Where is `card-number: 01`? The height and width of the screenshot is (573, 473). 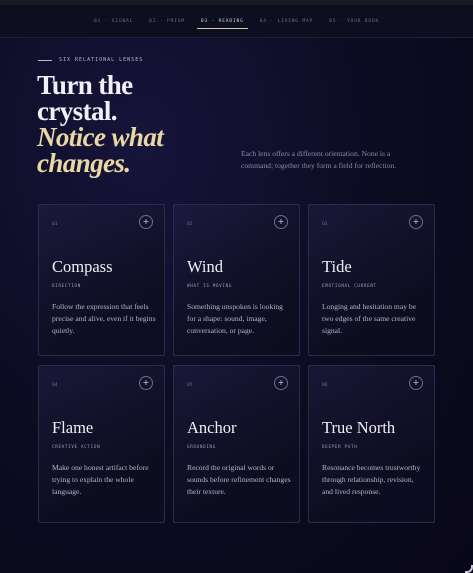 card-number: 01 is located at coordinates (55, 224).